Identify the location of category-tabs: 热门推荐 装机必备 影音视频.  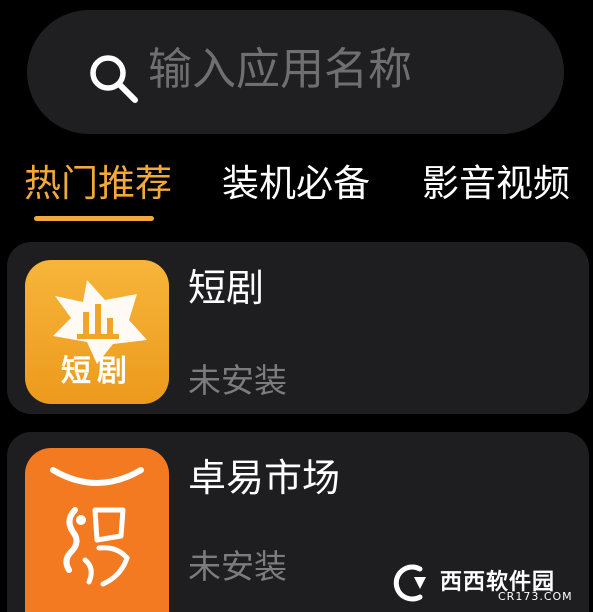
(296, 190).